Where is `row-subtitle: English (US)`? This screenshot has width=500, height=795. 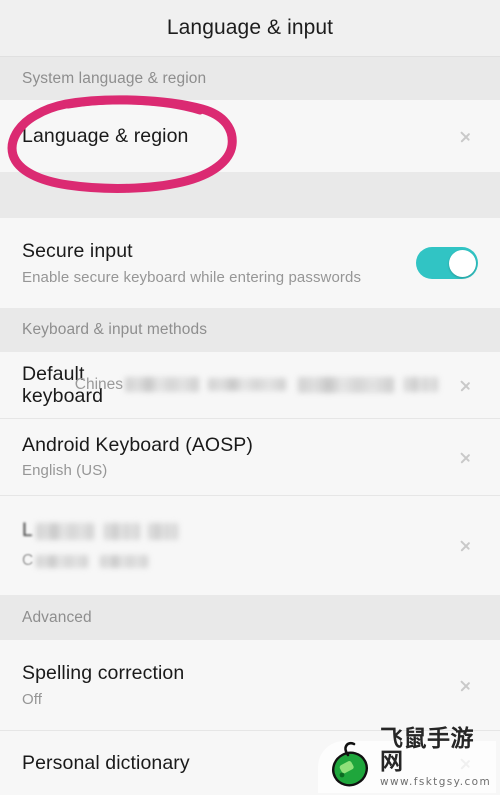 row-subtitle: English (US) is located at coordinates (65, 471).